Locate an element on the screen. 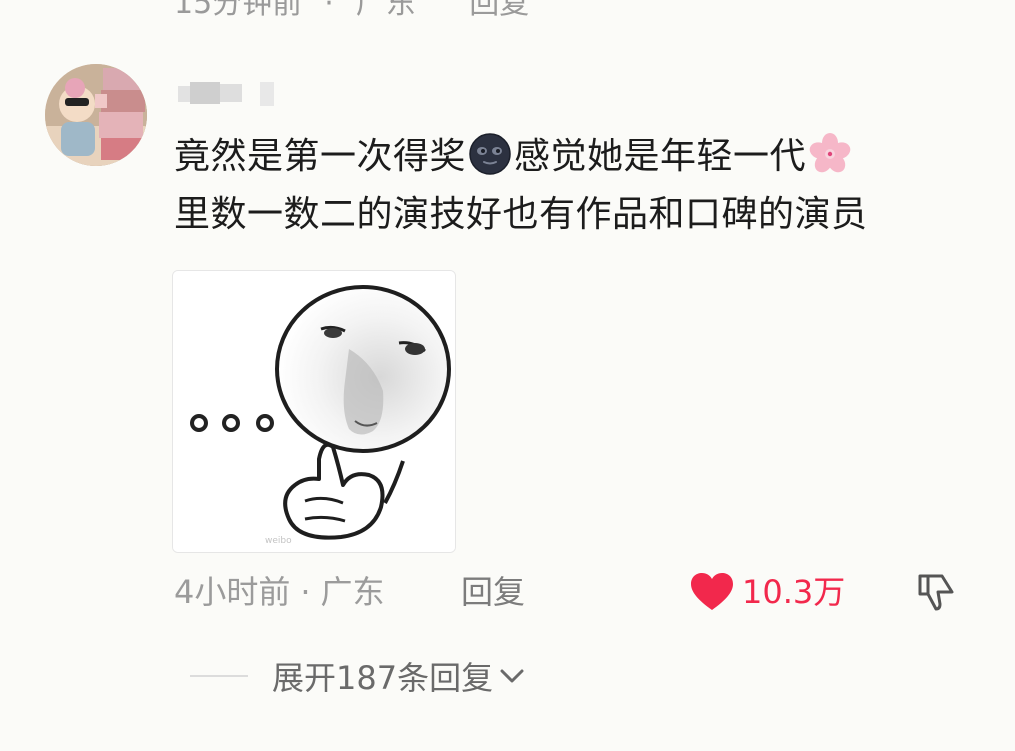 This screenshot has height=751, width=1015. previous-comment-spacer is located at coordinates (443, 10).